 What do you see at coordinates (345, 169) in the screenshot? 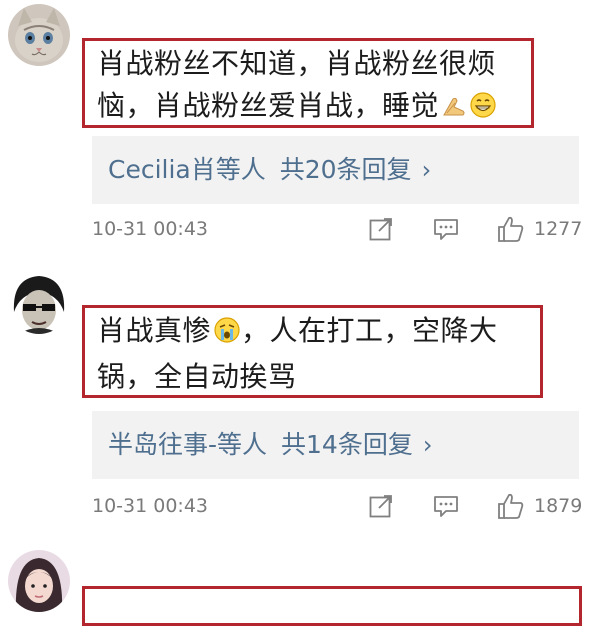
I see `reply-count: 共20条回复` at bounding box center [345, 169].